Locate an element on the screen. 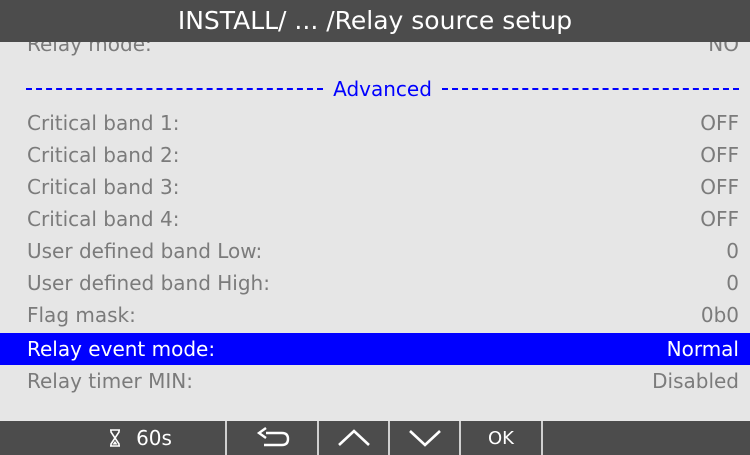 This screenshot has width=750, height=455. timeout-indicator: 60s is located at coordinates (140, 438).